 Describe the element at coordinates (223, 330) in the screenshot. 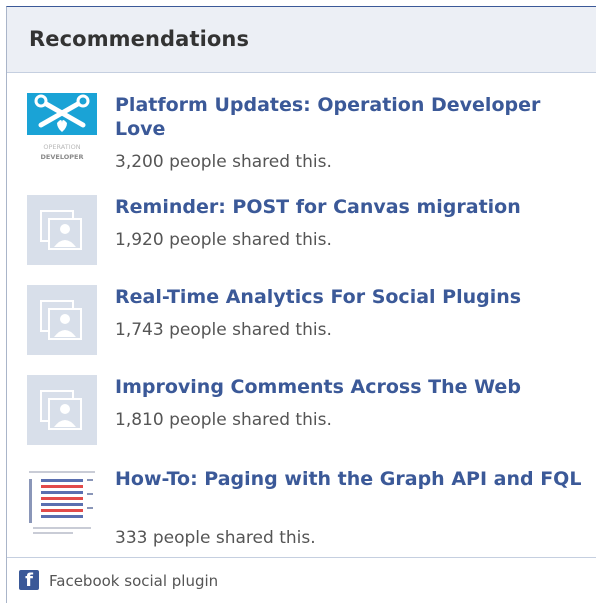

I see `item-share-count: 1,743 people shared this.` at that location.